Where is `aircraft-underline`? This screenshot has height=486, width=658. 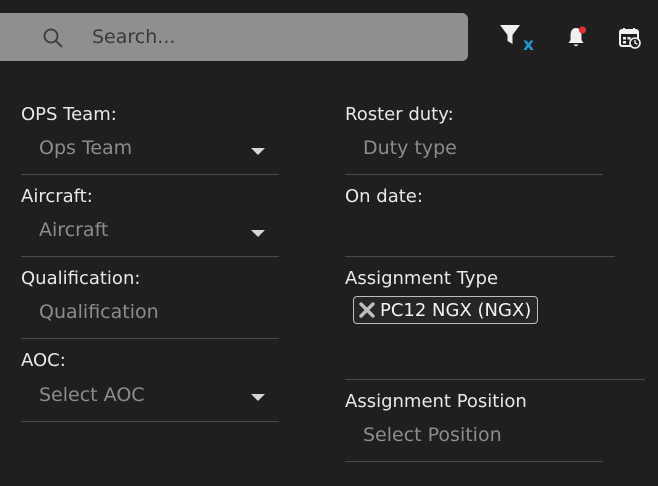
aircraft-underline is located at coordinates (150, 256).